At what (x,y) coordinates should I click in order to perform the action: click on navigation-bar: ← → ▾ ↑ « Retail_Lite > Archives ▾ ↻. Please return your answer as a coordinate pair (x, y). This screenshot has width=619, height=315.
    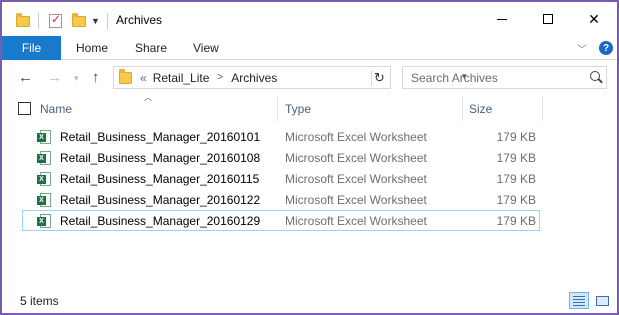
    Looking at the image, I should click on (309, 78).